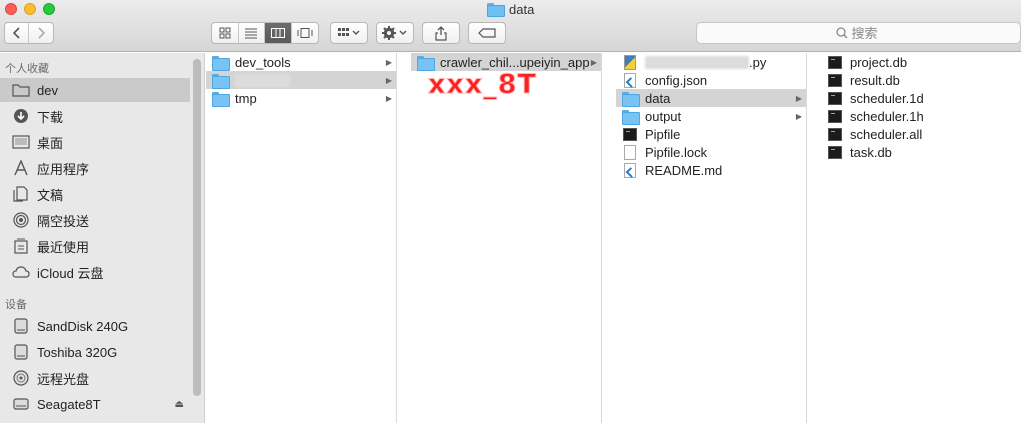 This screenshot has height=423, width=1021. Describe the element at coordinates (875, 80) in the screenshot. I see `item-label: result.db` at that location.